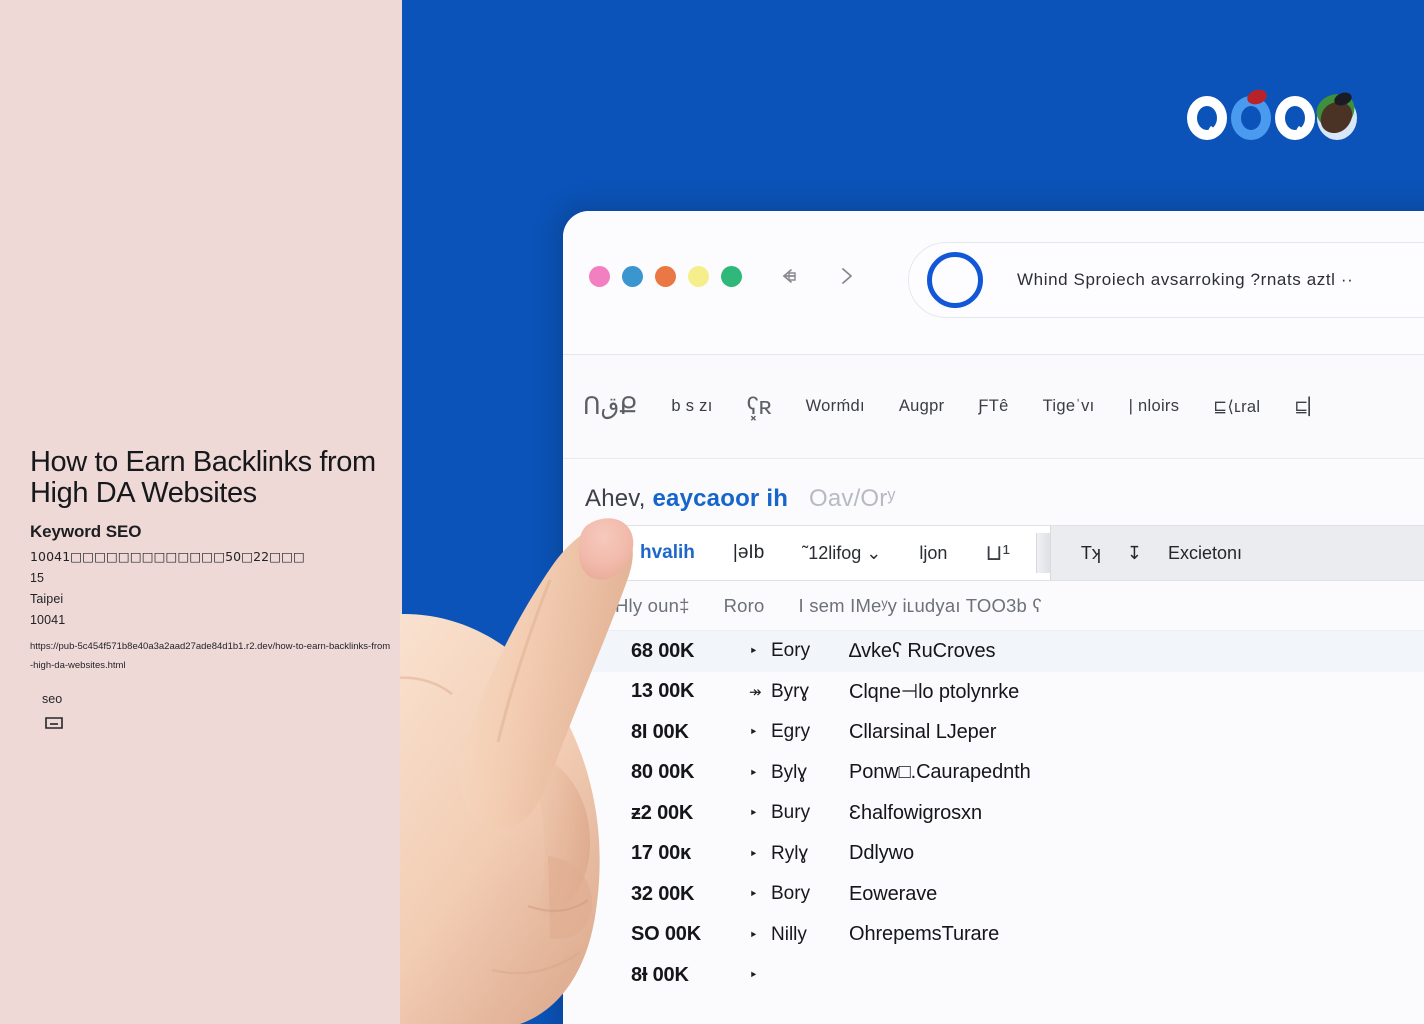  I want to click on table-row: 68 00K ‣ Eory ∆vkeʕ RuCroves, so click(993, 651).